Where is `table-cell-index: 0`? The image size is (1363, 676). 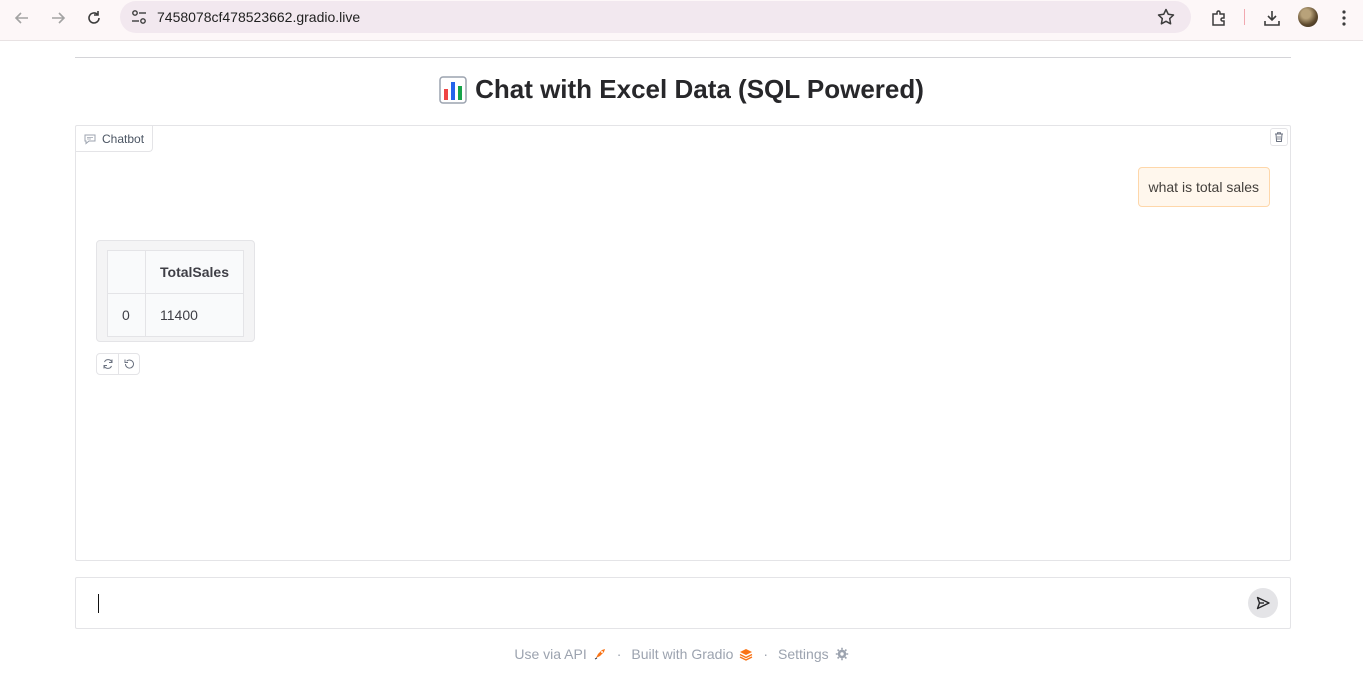 table-cell-index: 0 is located at coordinates (126, 315).